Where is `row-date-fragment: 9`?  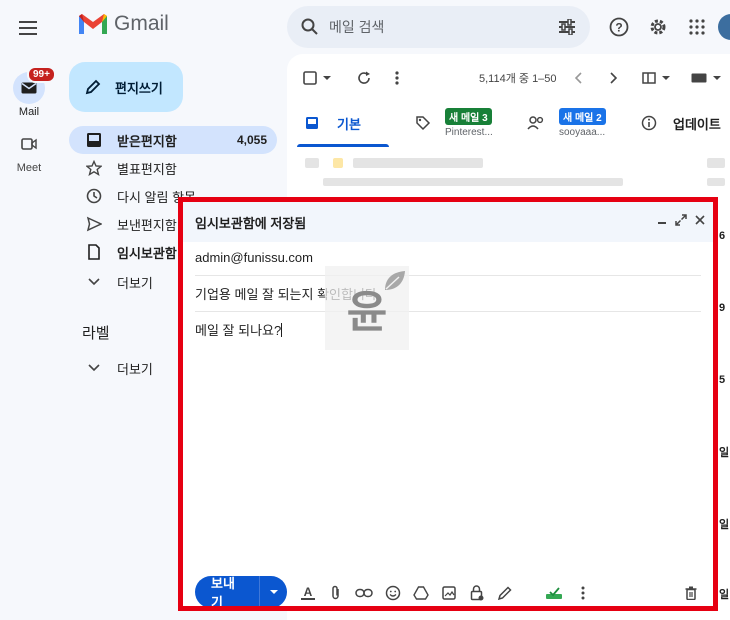 row-date-fragment: 9 is located at coordinates (722, 308).